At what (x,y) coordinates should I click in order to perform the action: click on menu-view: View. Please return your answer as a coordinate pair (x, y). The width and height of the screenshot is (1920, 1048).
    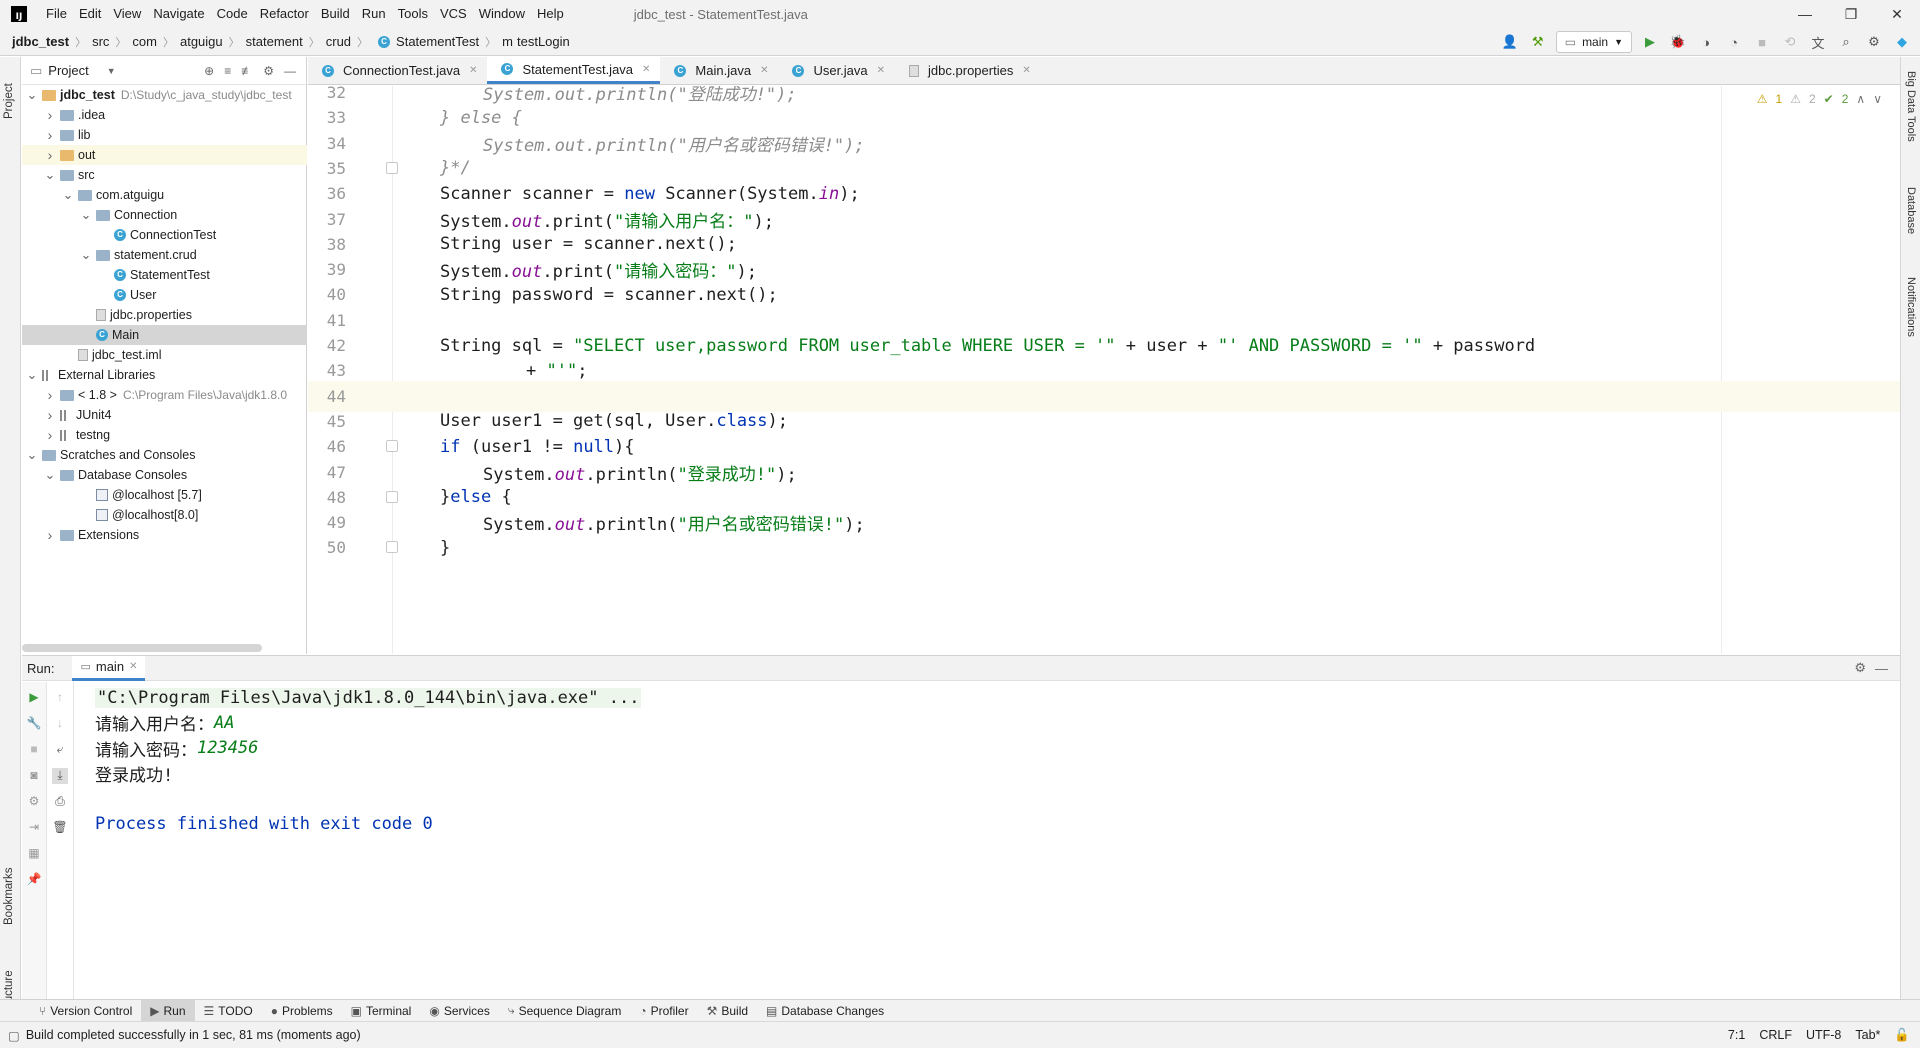
    Looking at the image, I should click on (127, 14).